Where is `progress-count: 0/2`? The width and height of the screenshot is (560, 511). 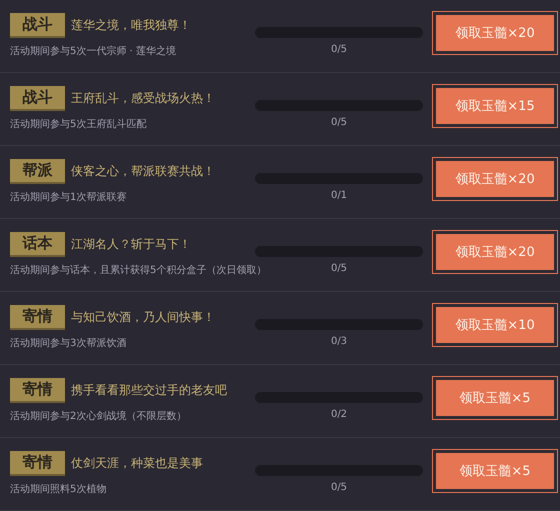 progress-count: 0/2 is located at coordinates (339, 414).